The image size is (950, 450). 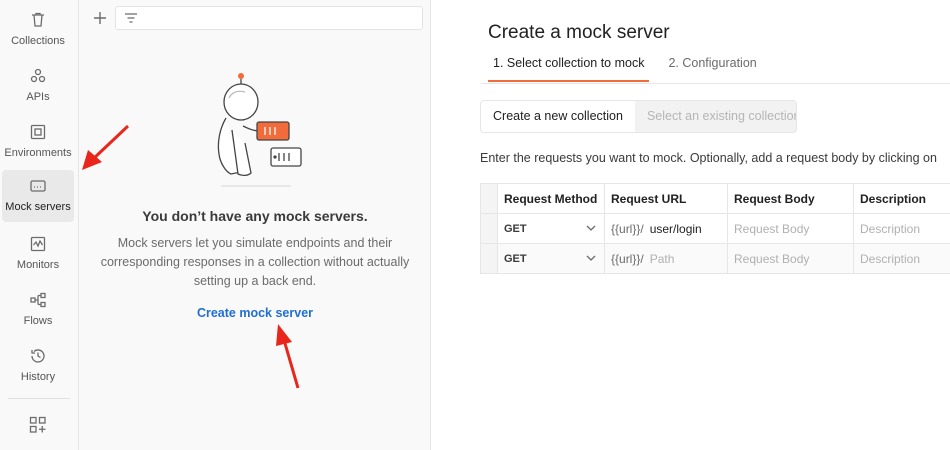 I want to click on rail-label-flows: Flows, so click(x=38, y=321).